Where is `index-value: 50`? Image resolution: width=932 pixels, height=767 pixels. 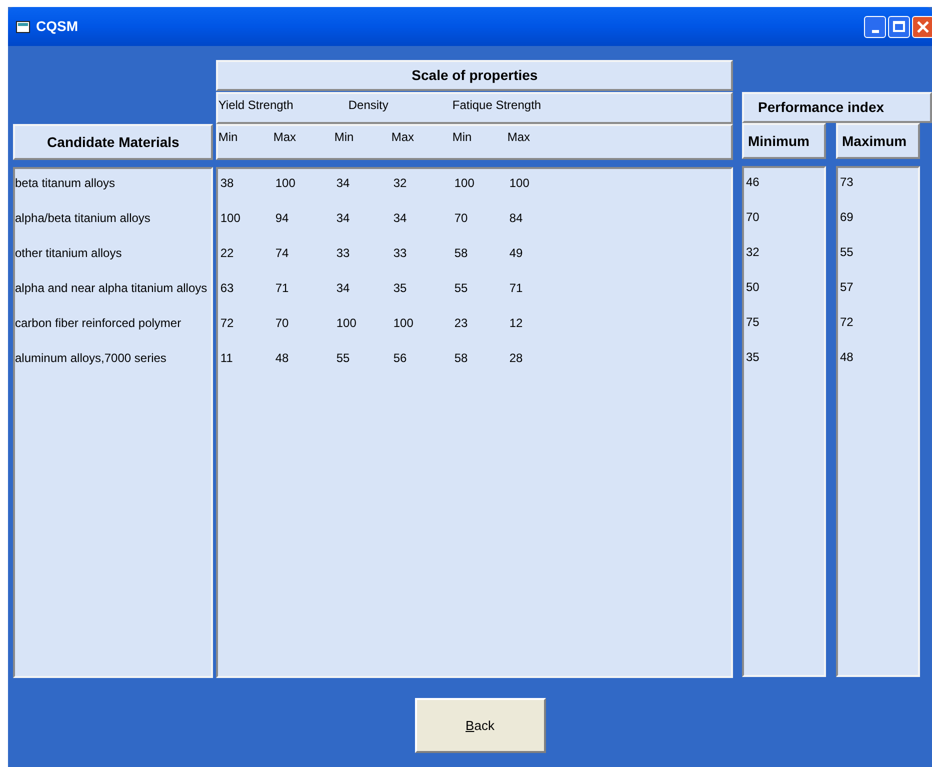
index-value: 50 is located at coordinates (753, 287).